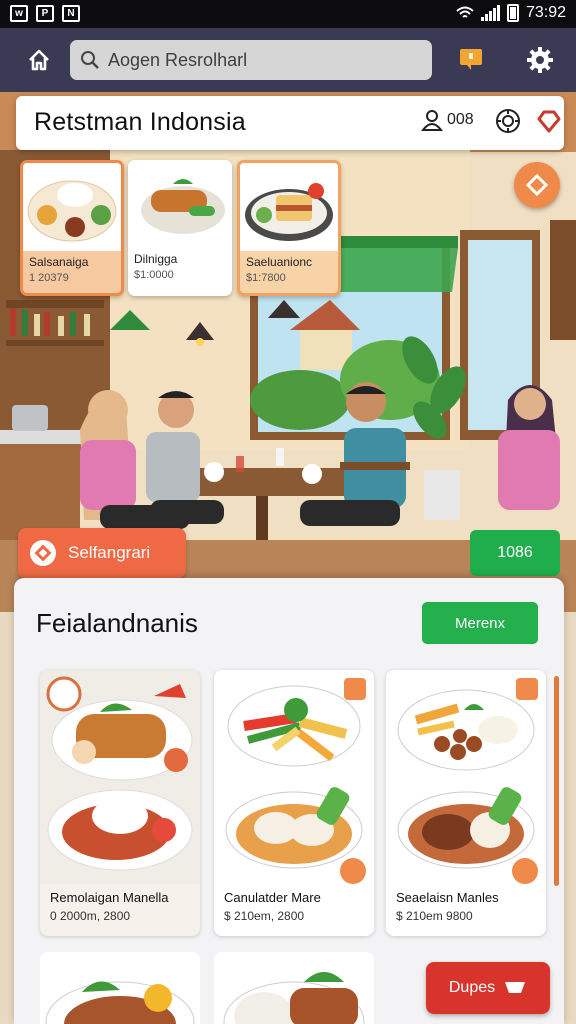  I want to click on meatball-platter-image, so click(466, 779).